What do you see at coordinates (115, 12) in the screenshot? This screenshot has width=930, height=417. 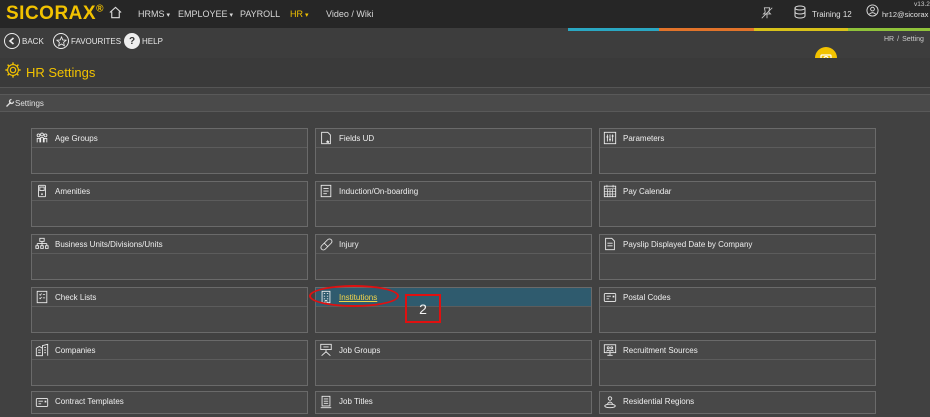 I see `home-icon` at bounding box center [115, 12].